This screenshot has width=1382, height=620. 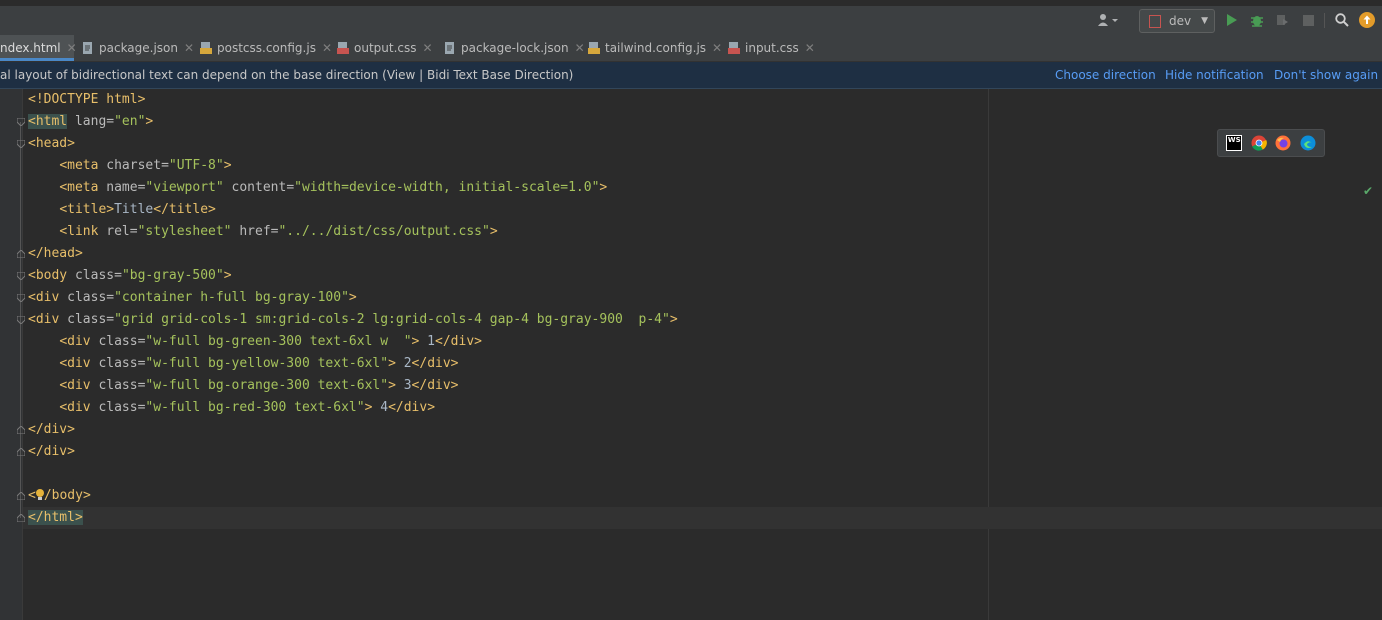 I want to click on tab-label: package.json, so click(x=139, y=48).